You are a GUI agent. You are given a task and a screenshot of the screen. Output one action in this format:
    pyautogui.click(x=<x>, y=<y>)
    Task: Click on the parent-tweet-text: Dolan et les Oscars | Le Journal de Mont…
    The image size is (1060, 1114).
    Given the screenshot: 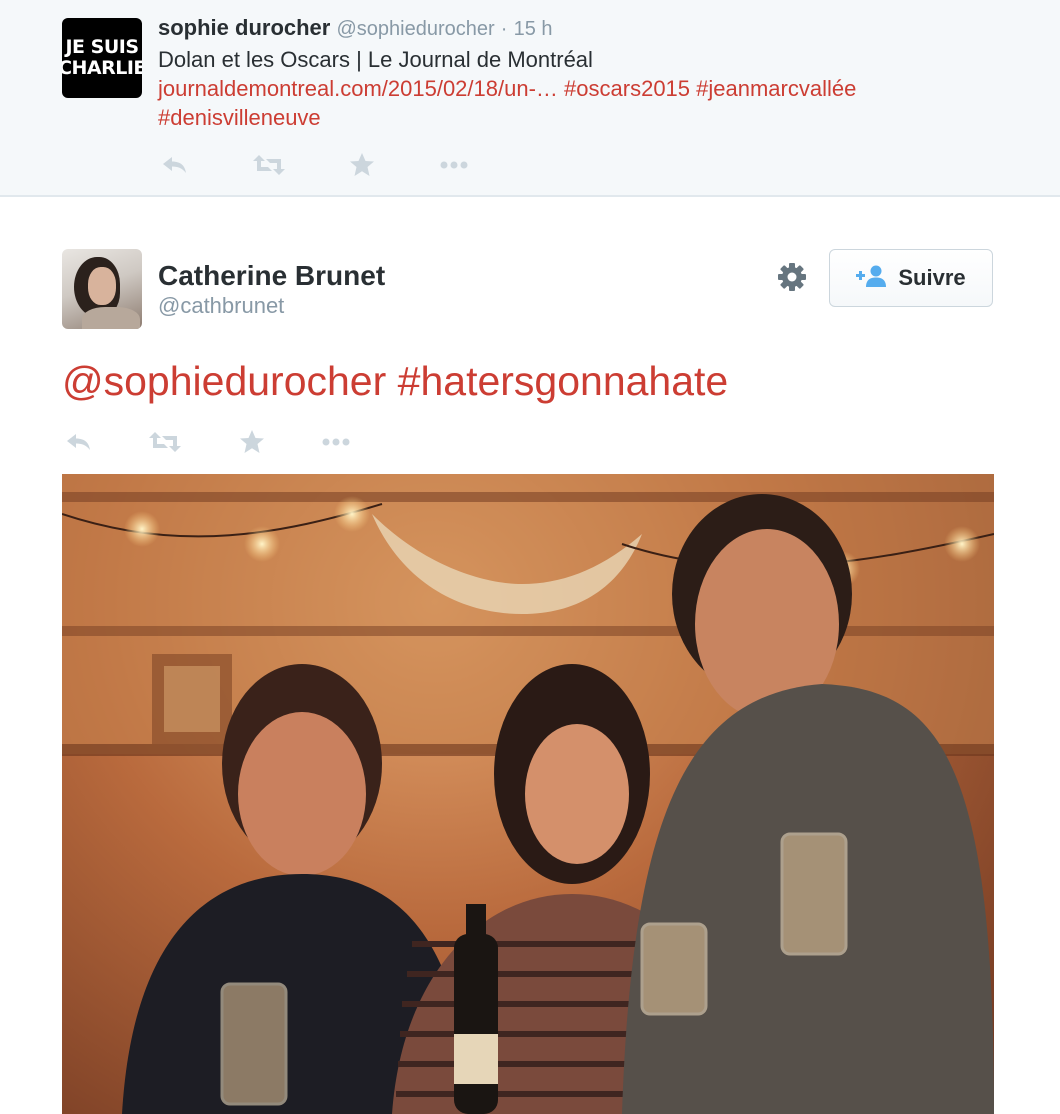 What is the action you would take?
    pyautogui.click(x=588, y=88)
    